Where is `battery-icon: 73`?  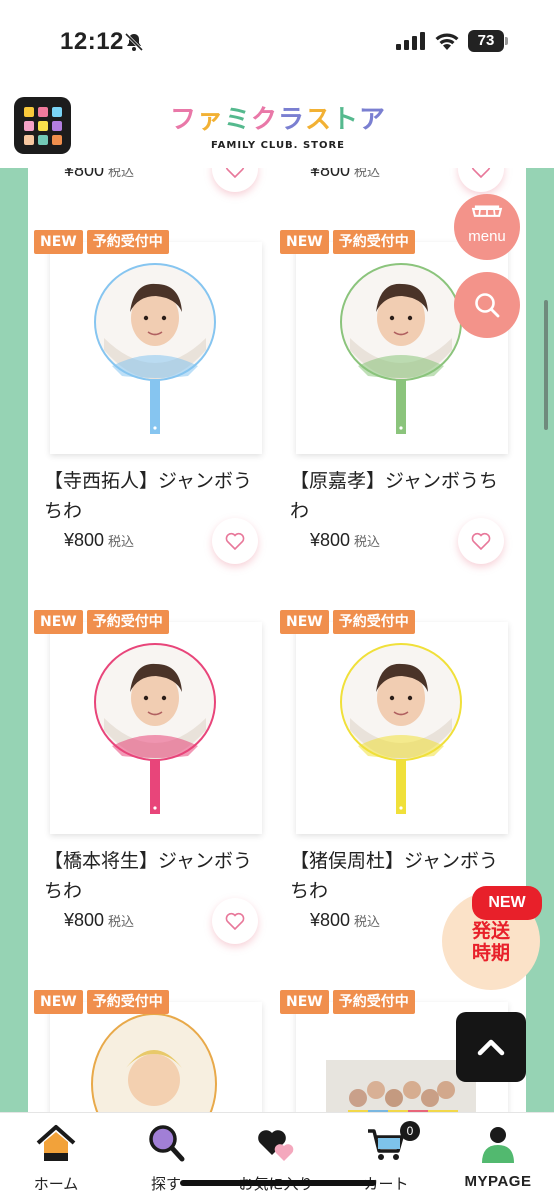
battery-icon: 73 is located at coordinates (488, 41).